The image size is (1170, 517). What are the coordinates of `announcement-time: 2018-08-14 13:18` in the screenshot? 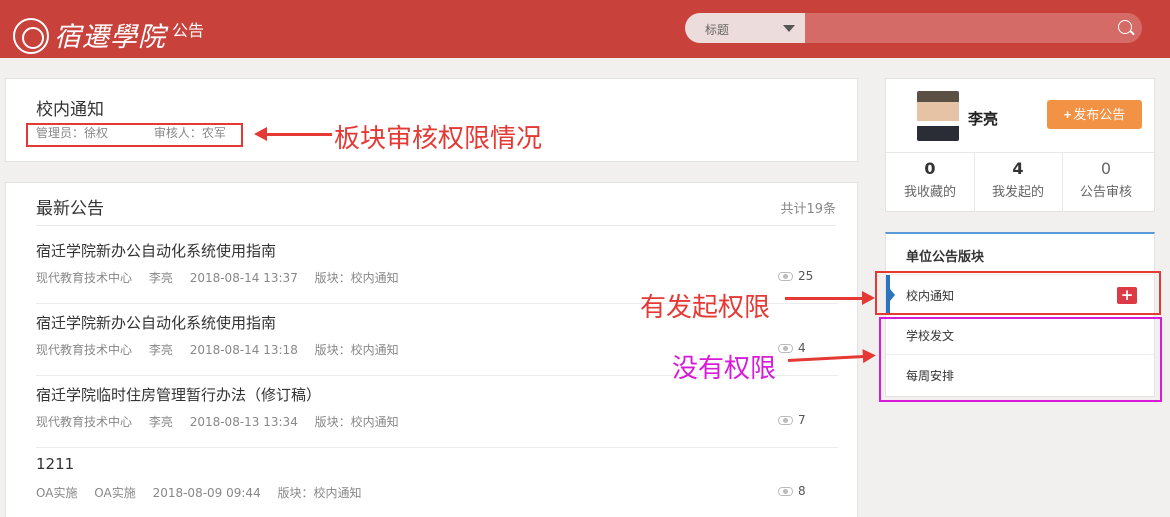 It's located at (243, 350).